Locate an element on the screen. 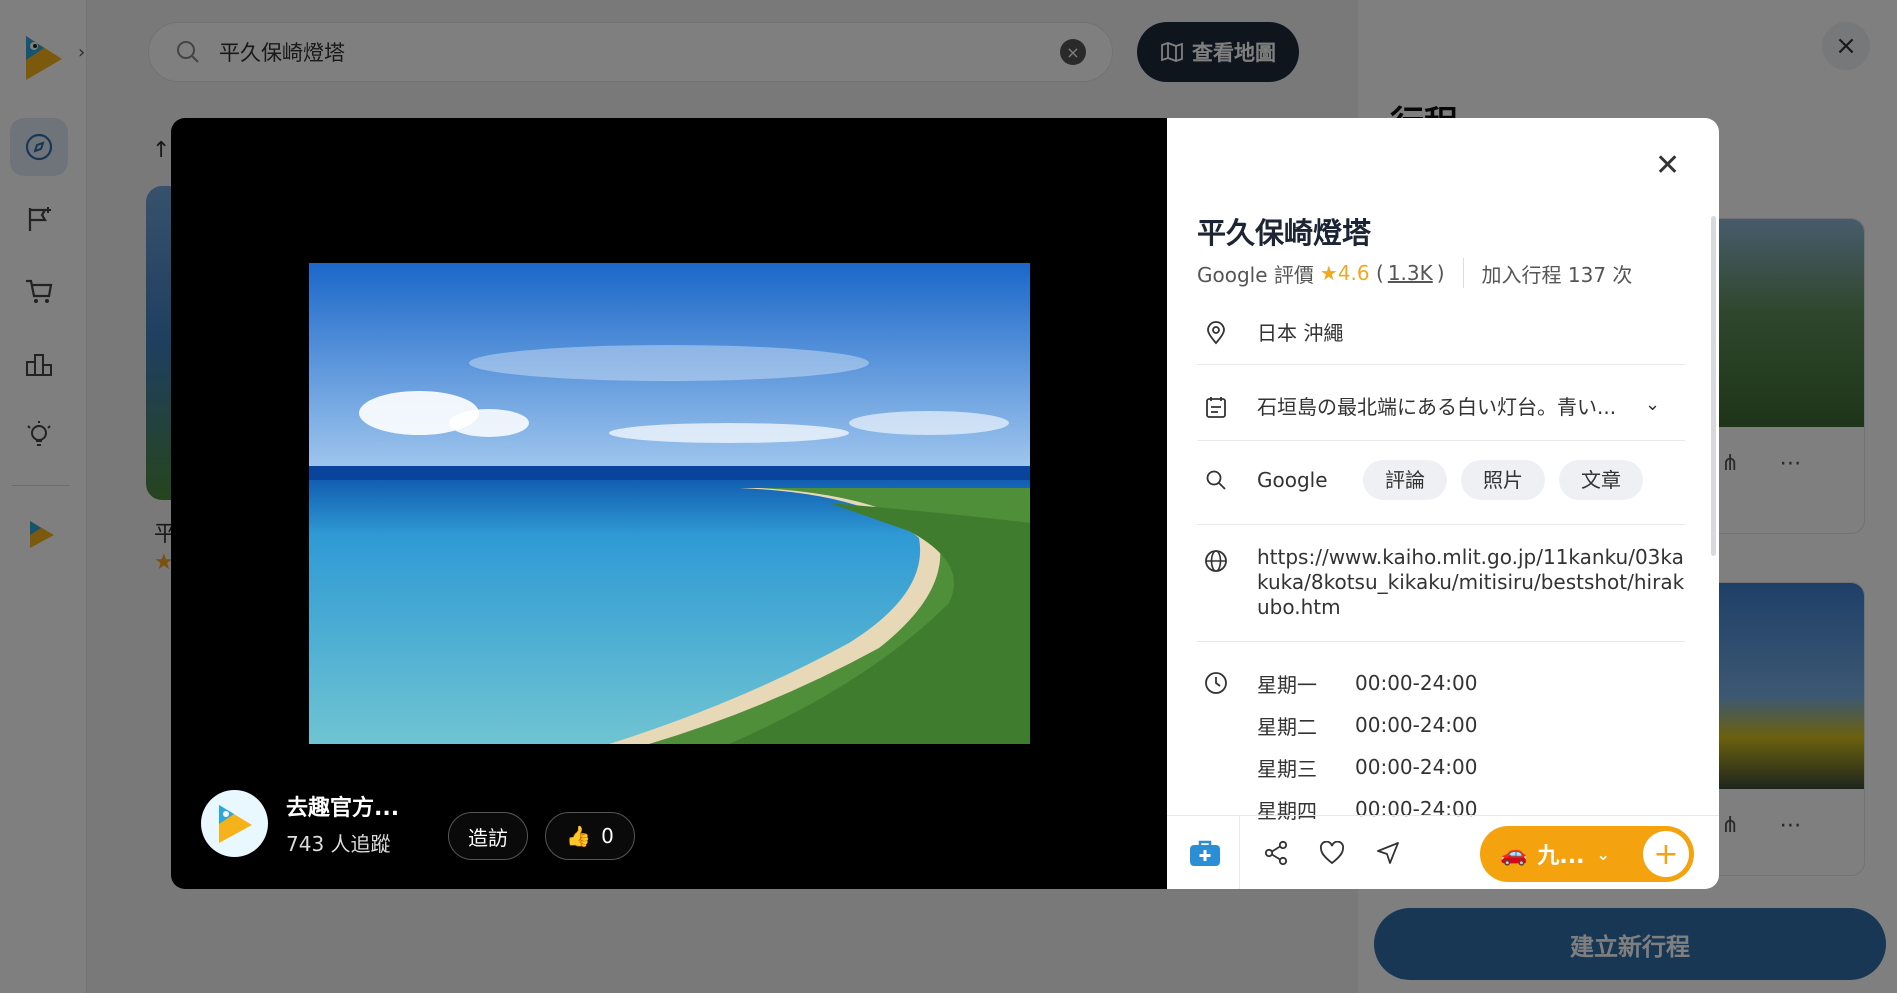  rating-line: Google 評價 ★ 4.6 (1.3K) 加入行程 137 次 is located at coordinates (1414, 273).